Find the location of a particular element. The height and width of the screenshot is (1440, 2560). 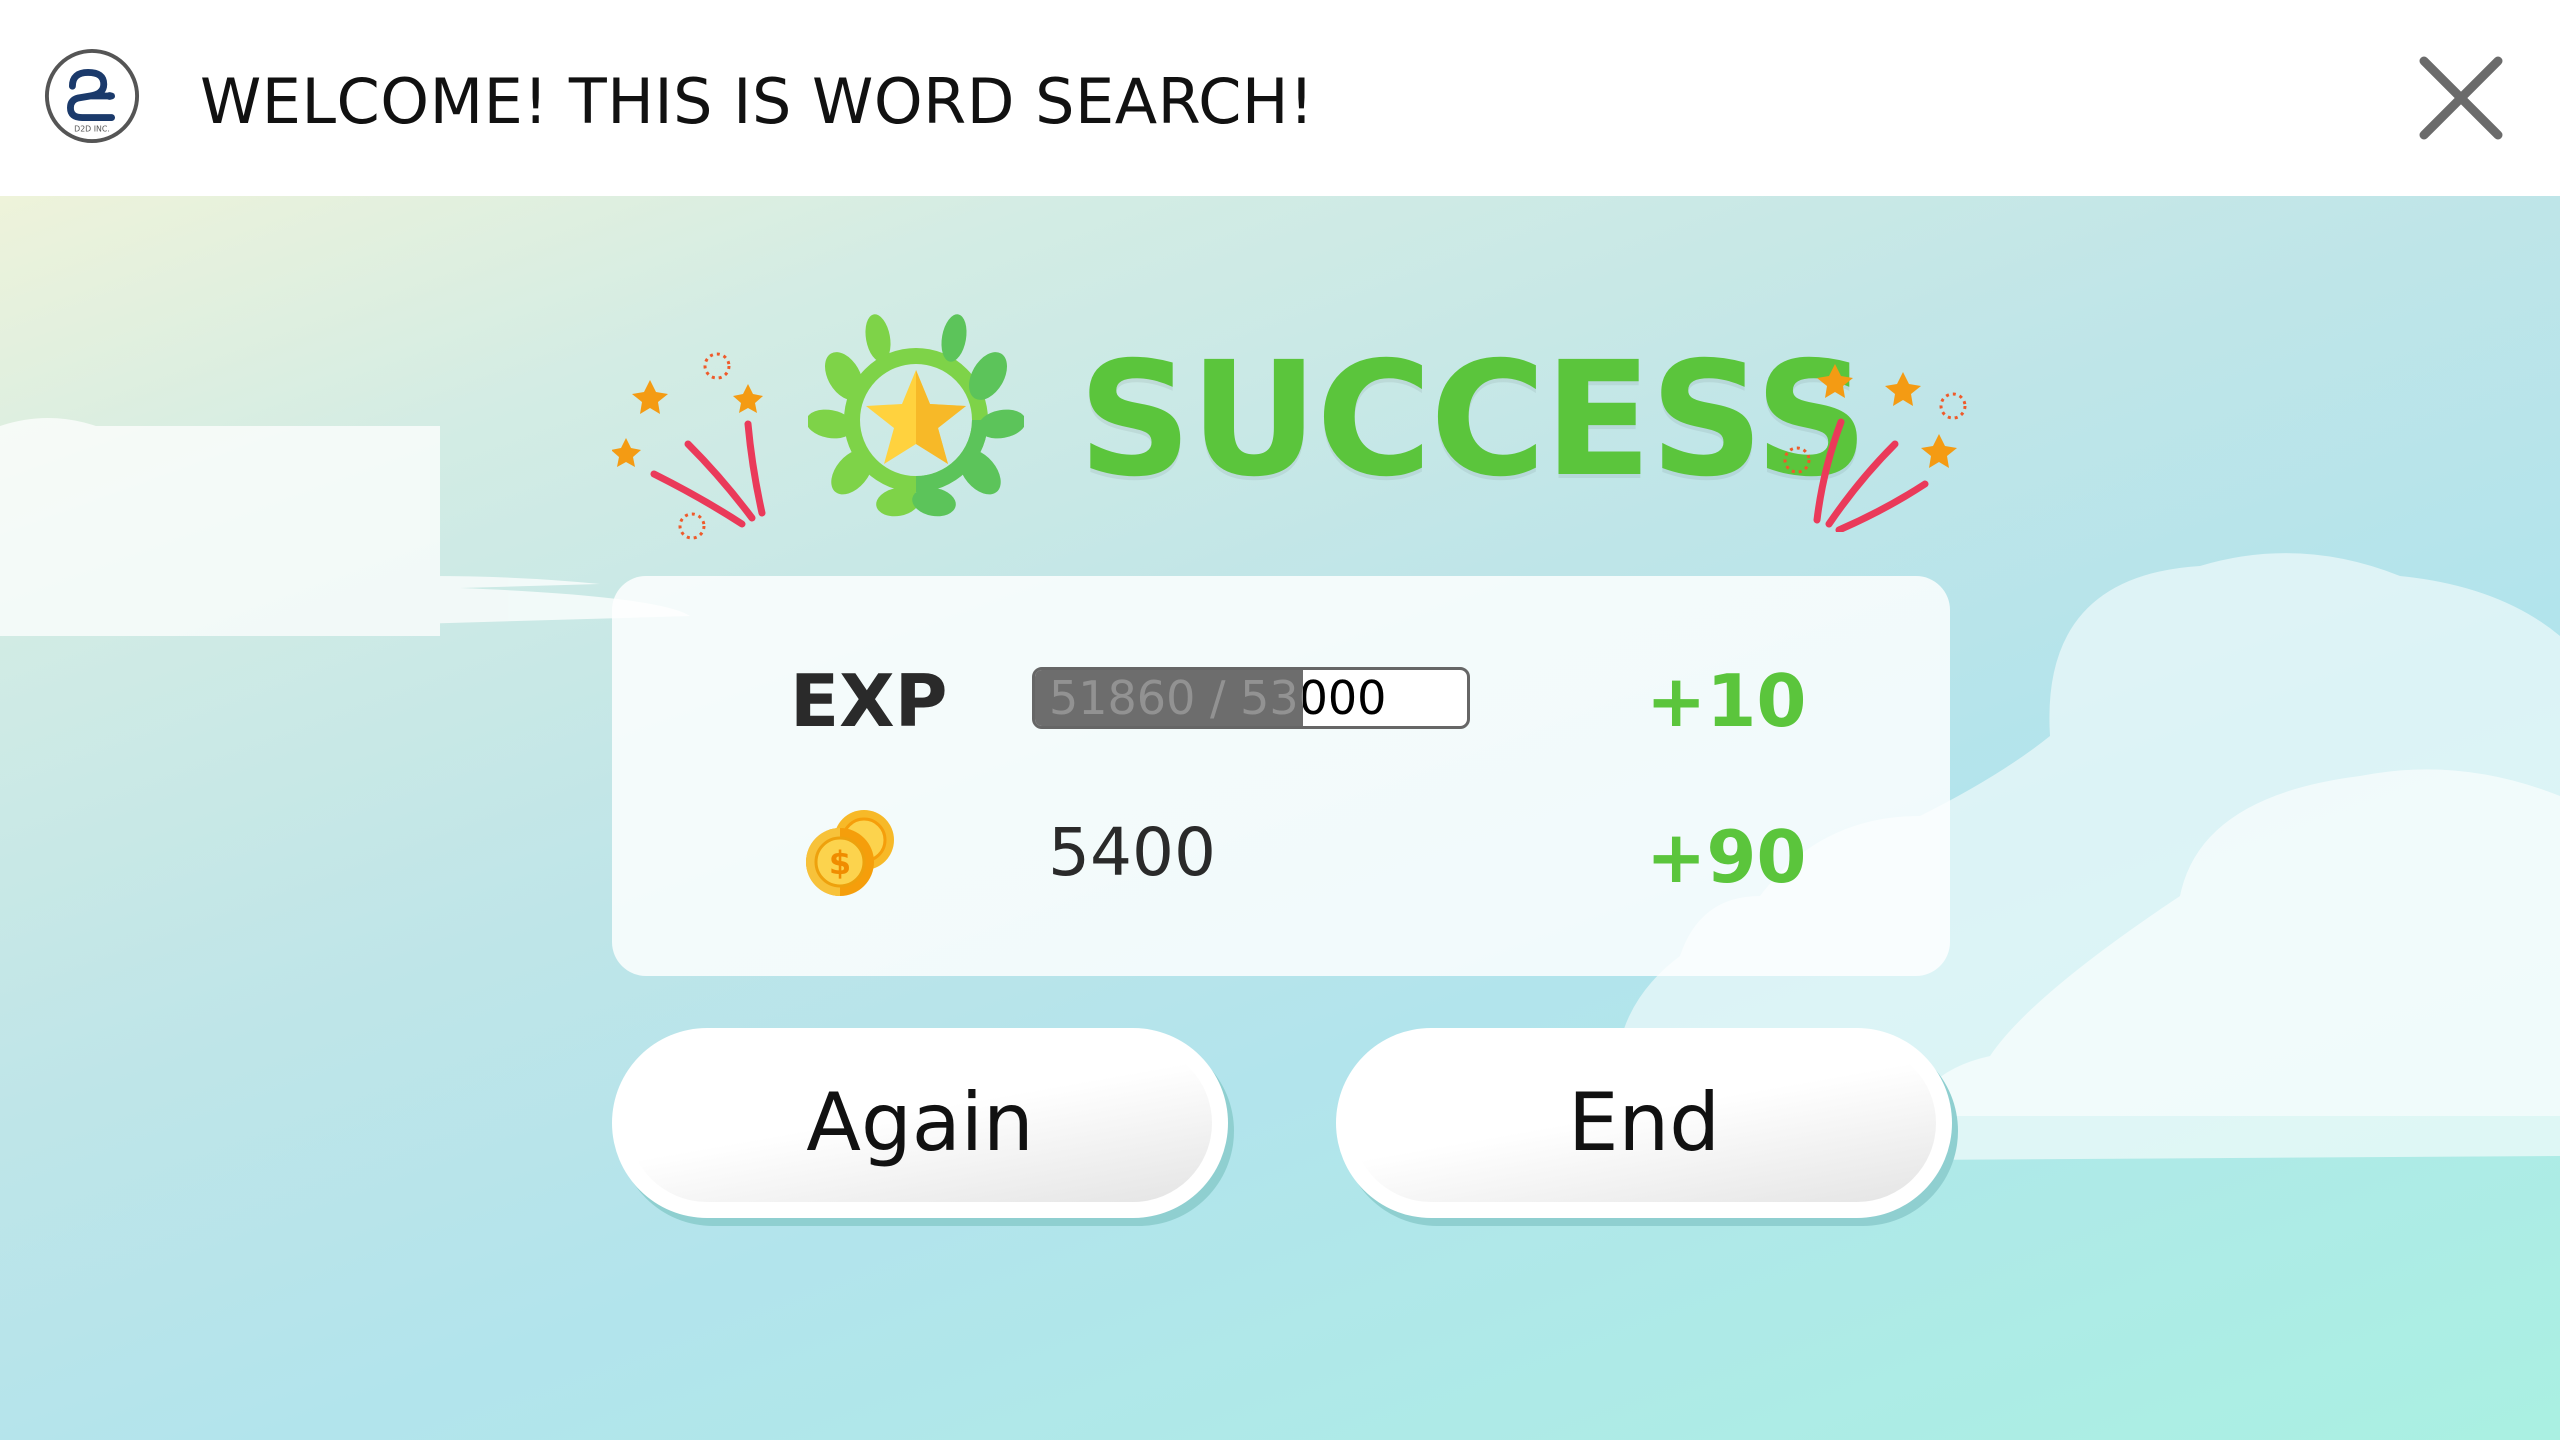

fireworks-right-icon is located at coordinates (1875, 448).